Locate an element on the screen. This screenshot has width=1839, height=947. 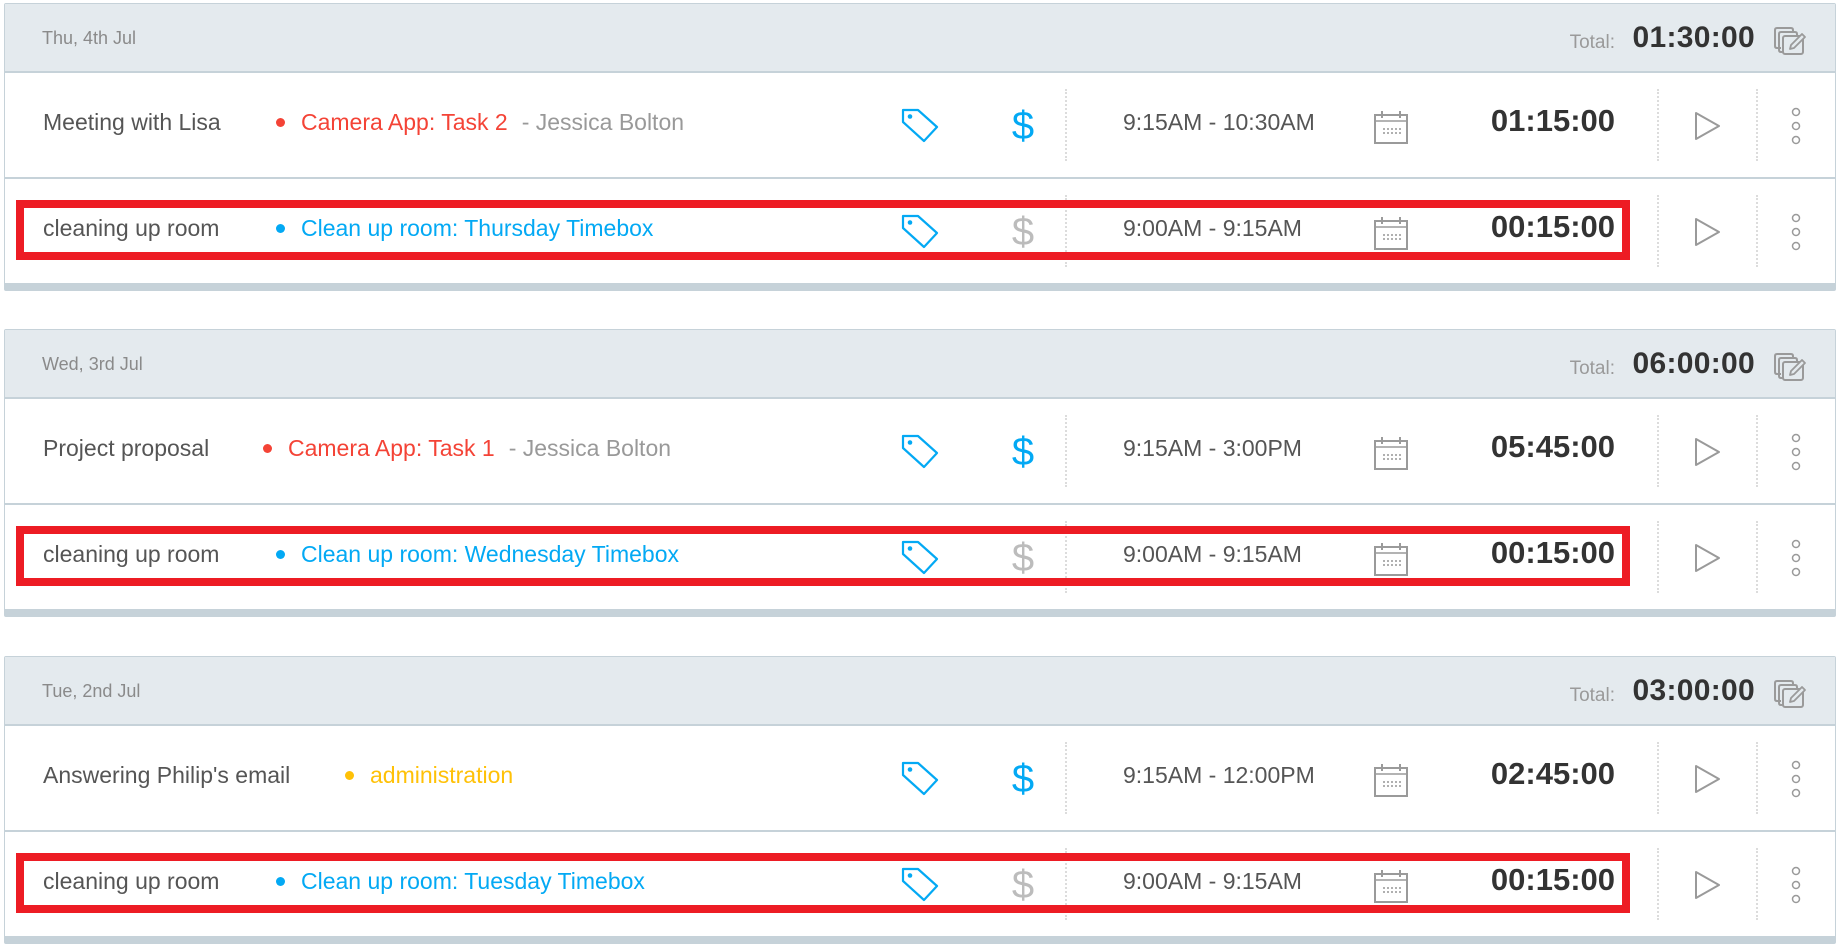
entry-project: Camera App: Task 1 - Jessica Bolton is located at coordinates (467, 448).